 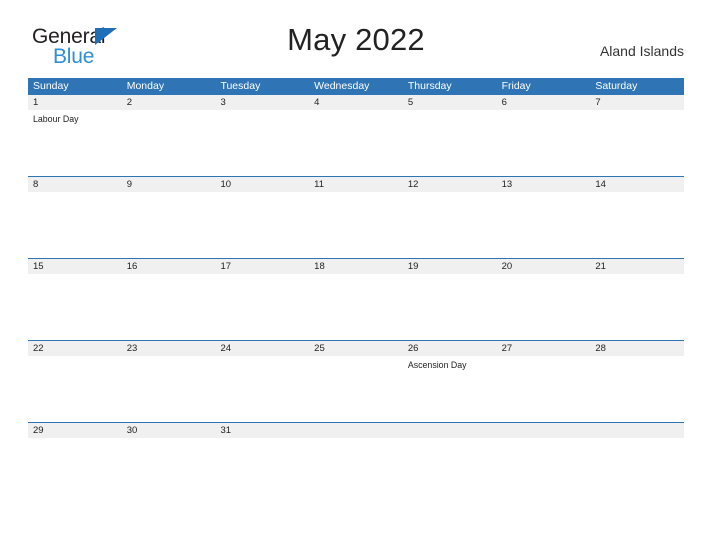 I want to click on page-title: May 2022, so click(x=356, y=39).